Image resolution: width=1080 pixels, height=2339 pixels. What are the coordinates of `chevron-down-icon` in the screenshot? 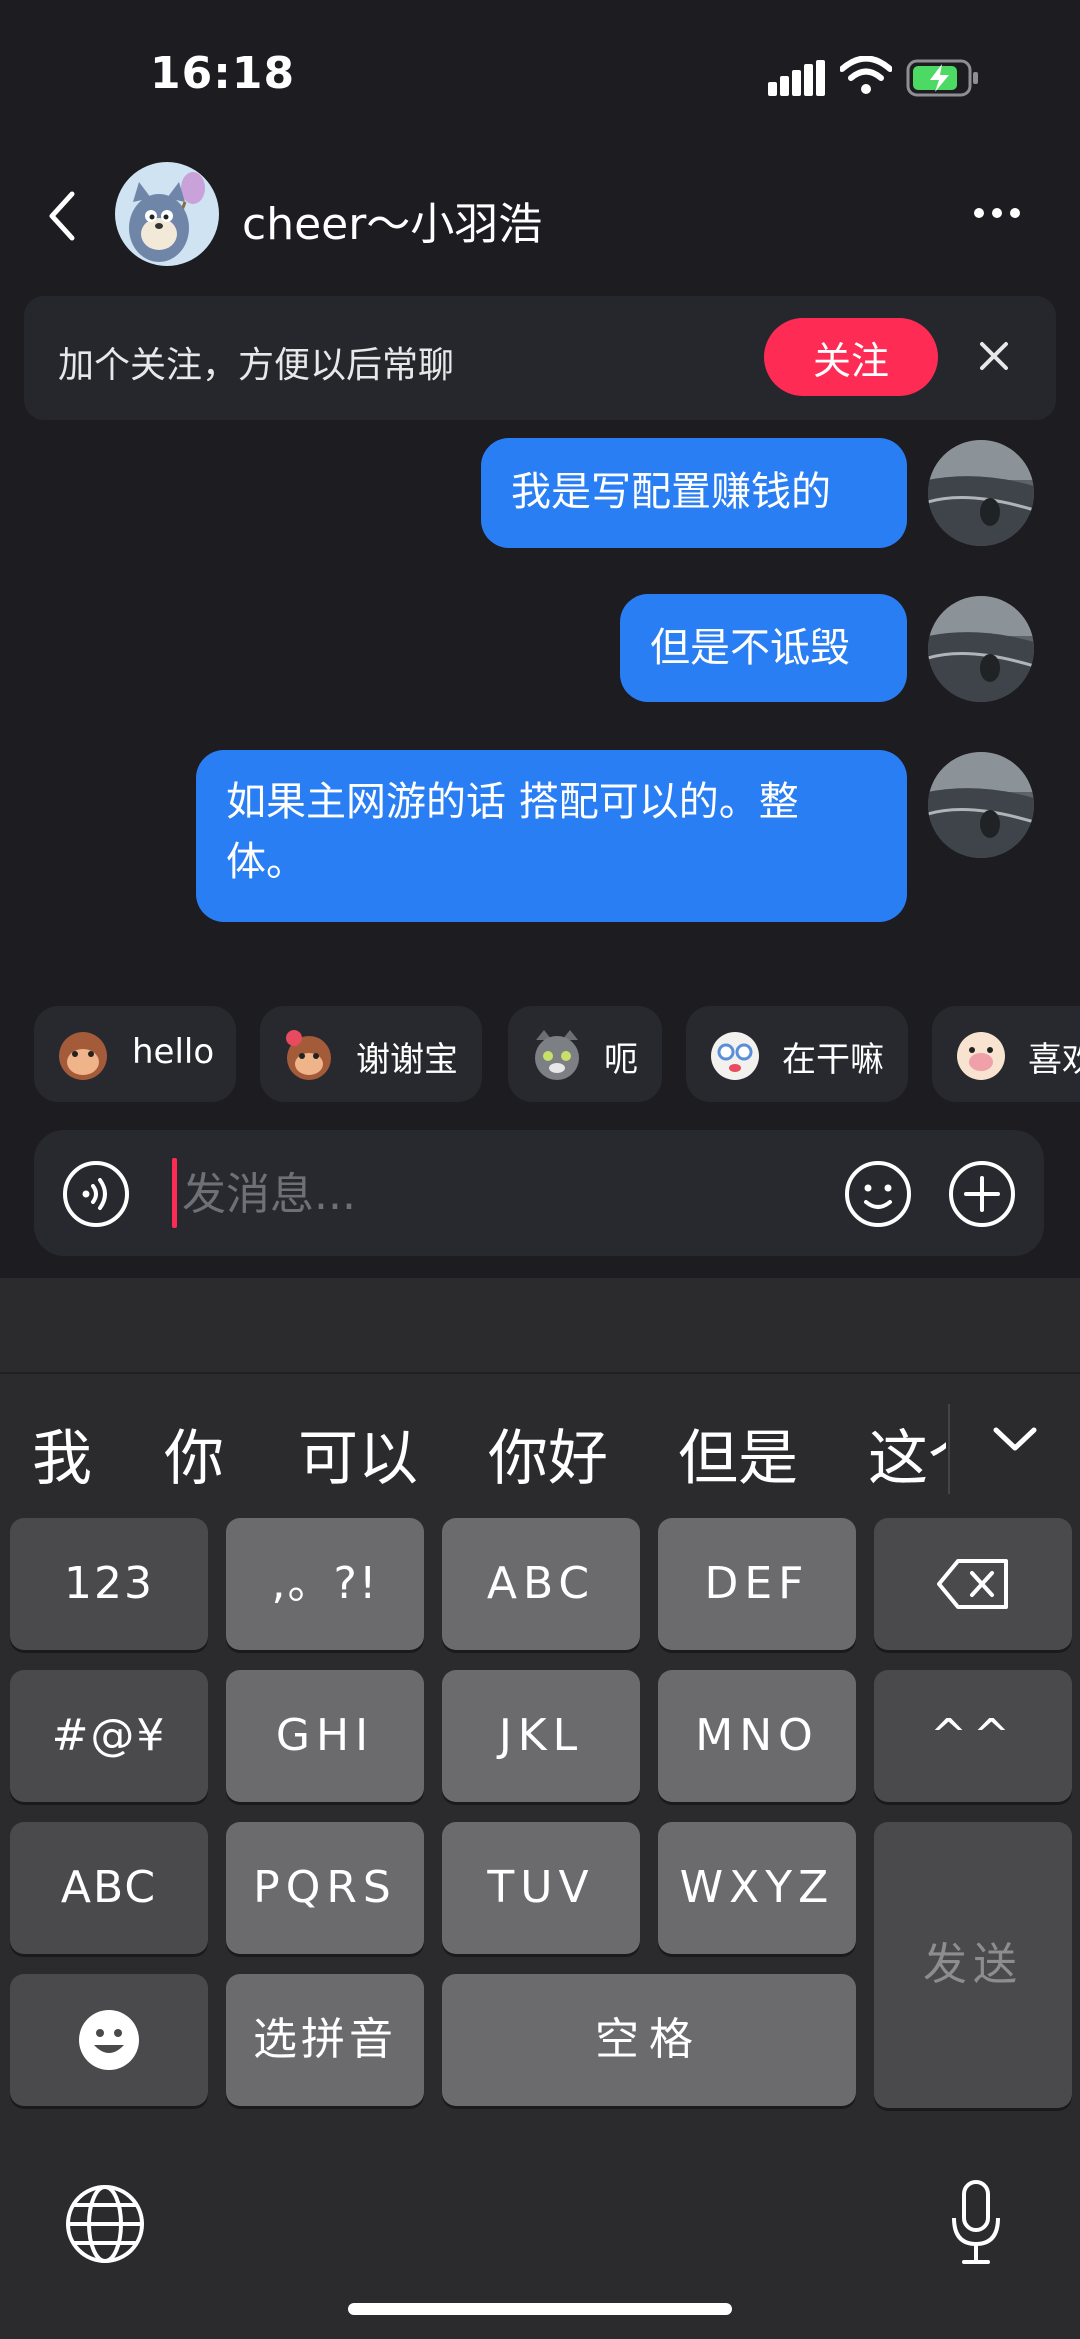 It's located at (1015, 1439).